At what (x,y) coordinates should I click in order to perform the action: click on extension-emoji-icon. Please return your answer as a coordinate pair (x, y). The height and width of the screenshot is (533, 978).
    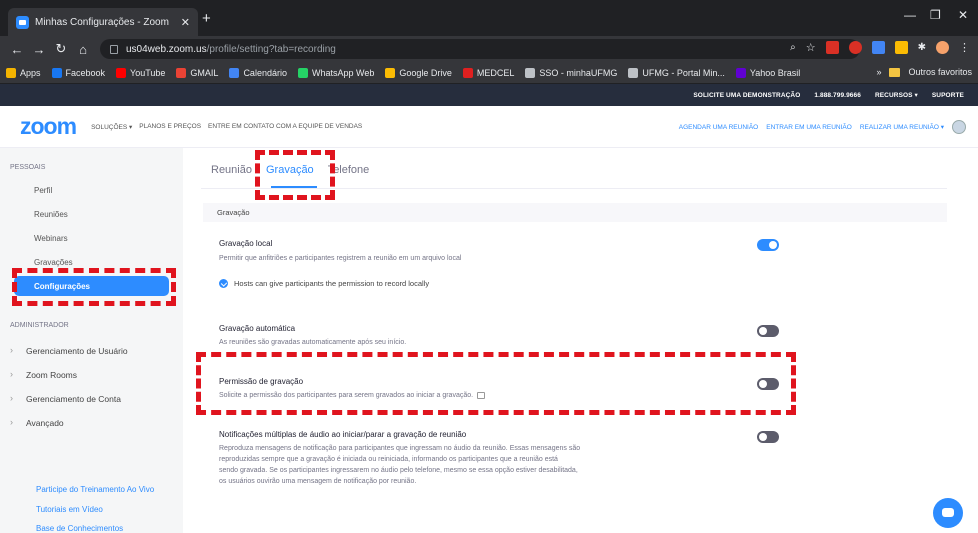
    Looking at the image, I should click on (901, 47).